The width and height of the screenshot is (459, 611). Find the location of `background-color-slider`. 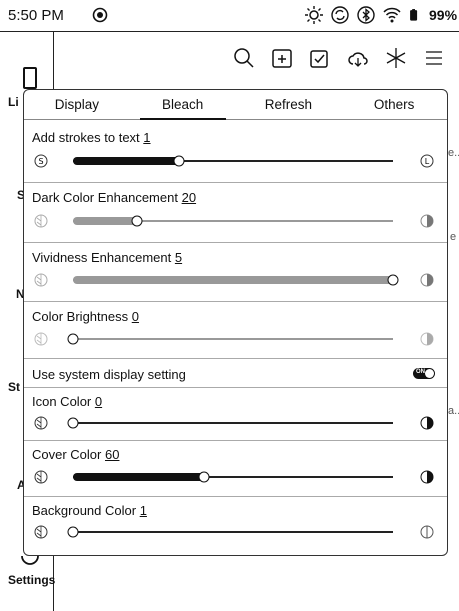

background-color-slider is located at coordinates (230, 532).